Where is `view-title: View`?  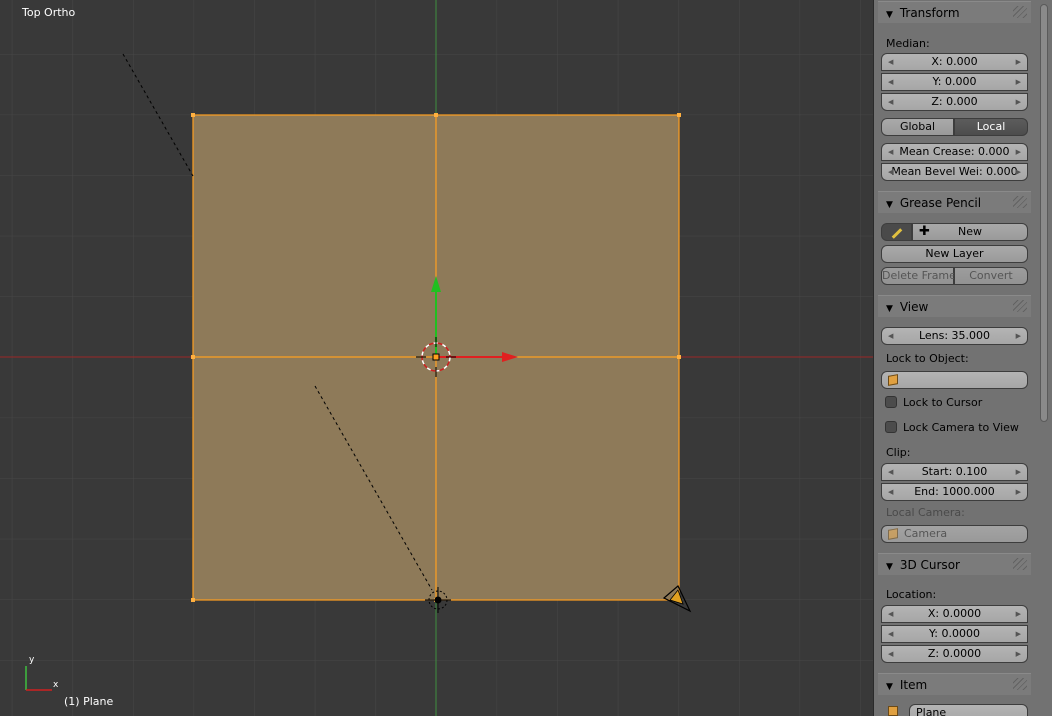
view-title: View is located at coordinates (914, 307).